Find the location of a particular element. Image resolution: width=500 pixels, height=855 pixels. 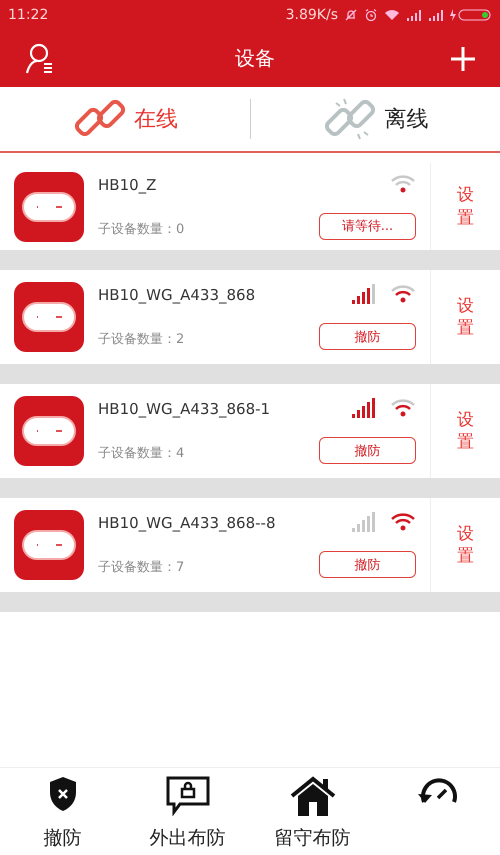

device-card: HB10_WG_A433_868 子设备数量：2 撤防 设置 is located at coordinates (250, 317).